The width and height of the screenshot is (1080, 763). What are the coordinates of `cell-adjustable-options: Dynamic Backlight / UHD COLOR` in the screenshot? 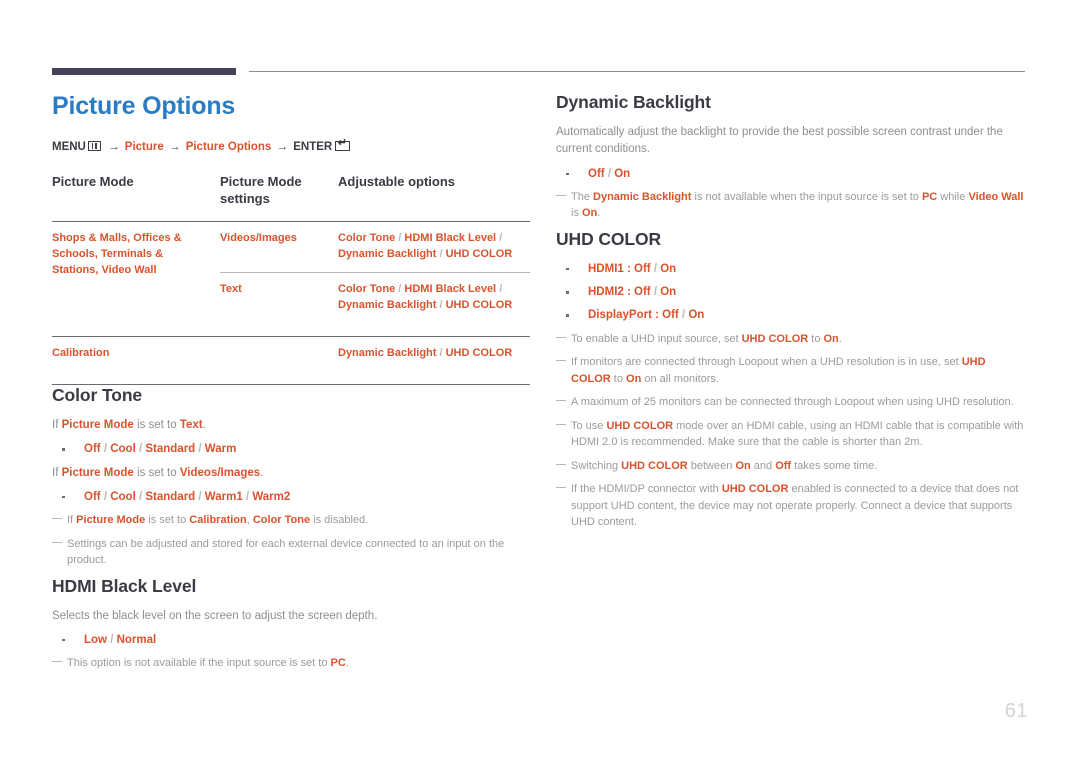 It's located at (434, 360).